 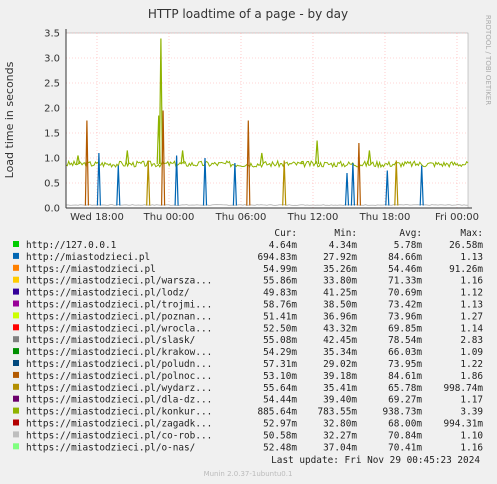 I want to click on legend-value: 70.69m, so click(x=405, y=293).